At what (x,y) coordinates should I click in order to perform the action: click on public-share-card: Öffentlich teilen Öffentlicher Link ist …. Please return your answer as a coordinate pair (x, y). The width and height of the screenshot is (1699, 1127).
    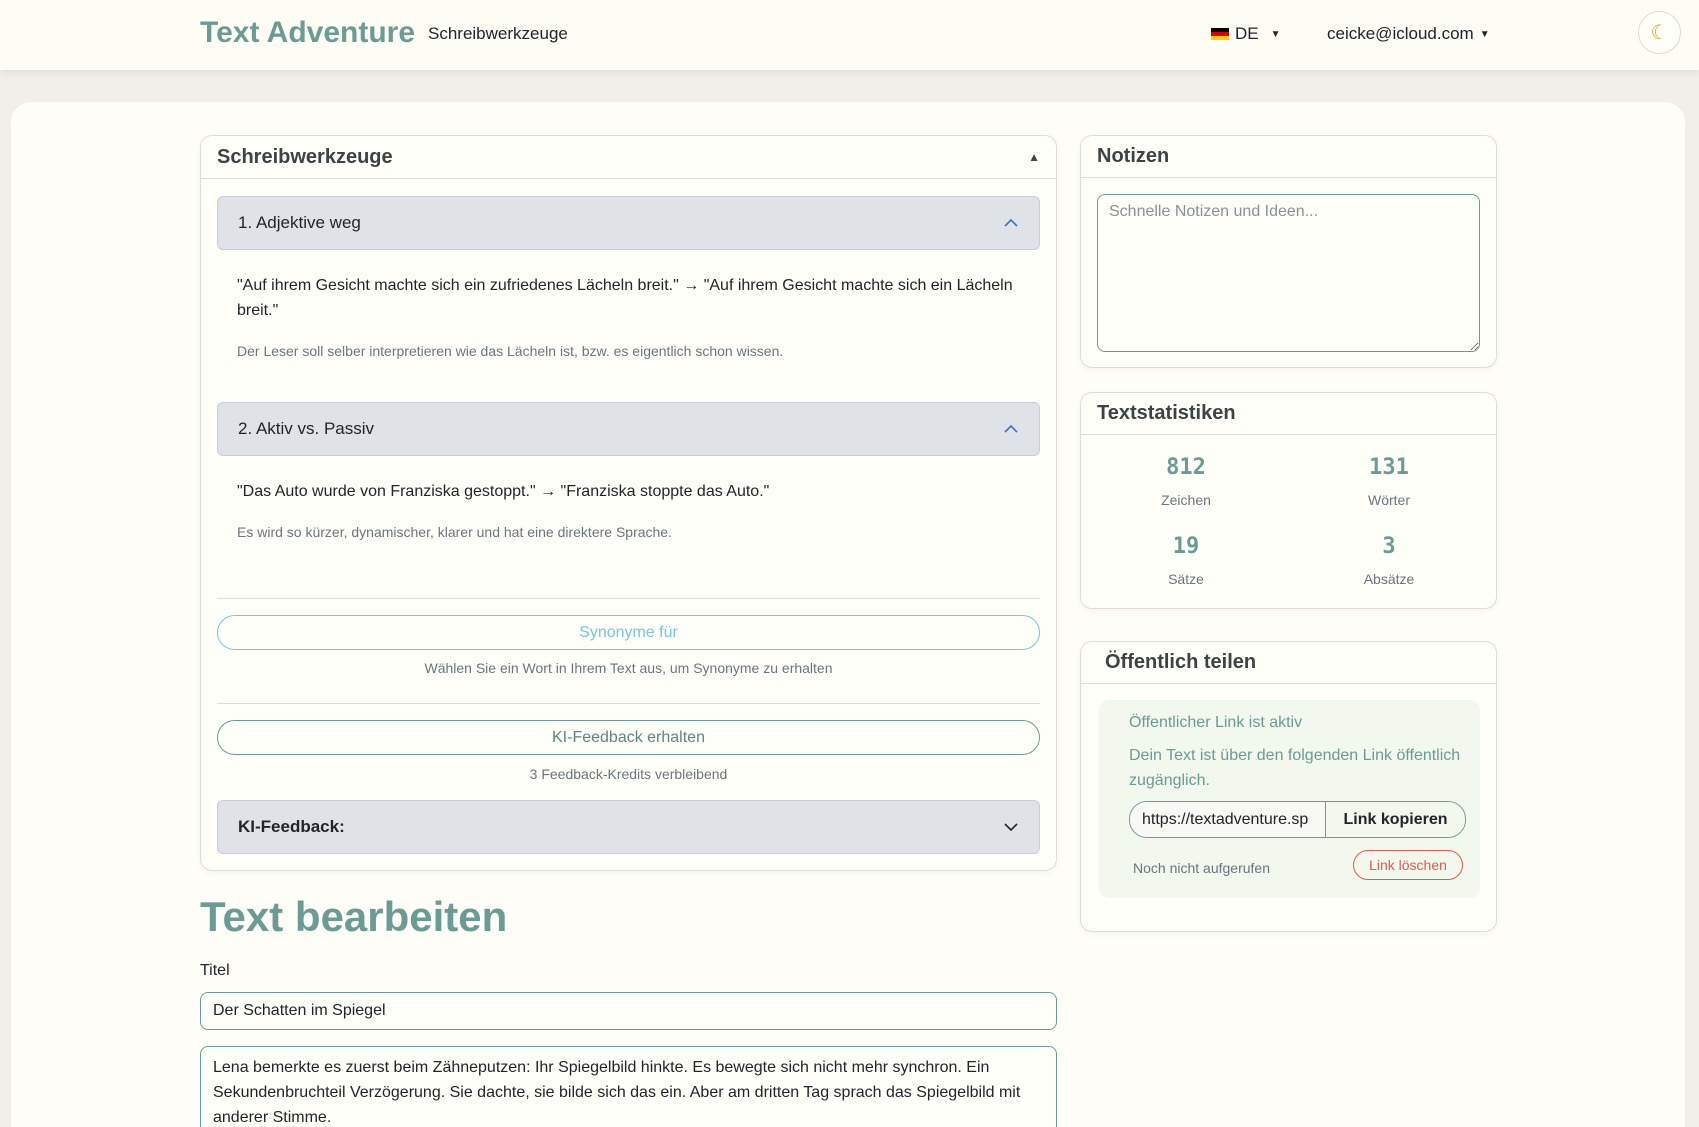
    Looking at the image, I should click on (1288, 786).